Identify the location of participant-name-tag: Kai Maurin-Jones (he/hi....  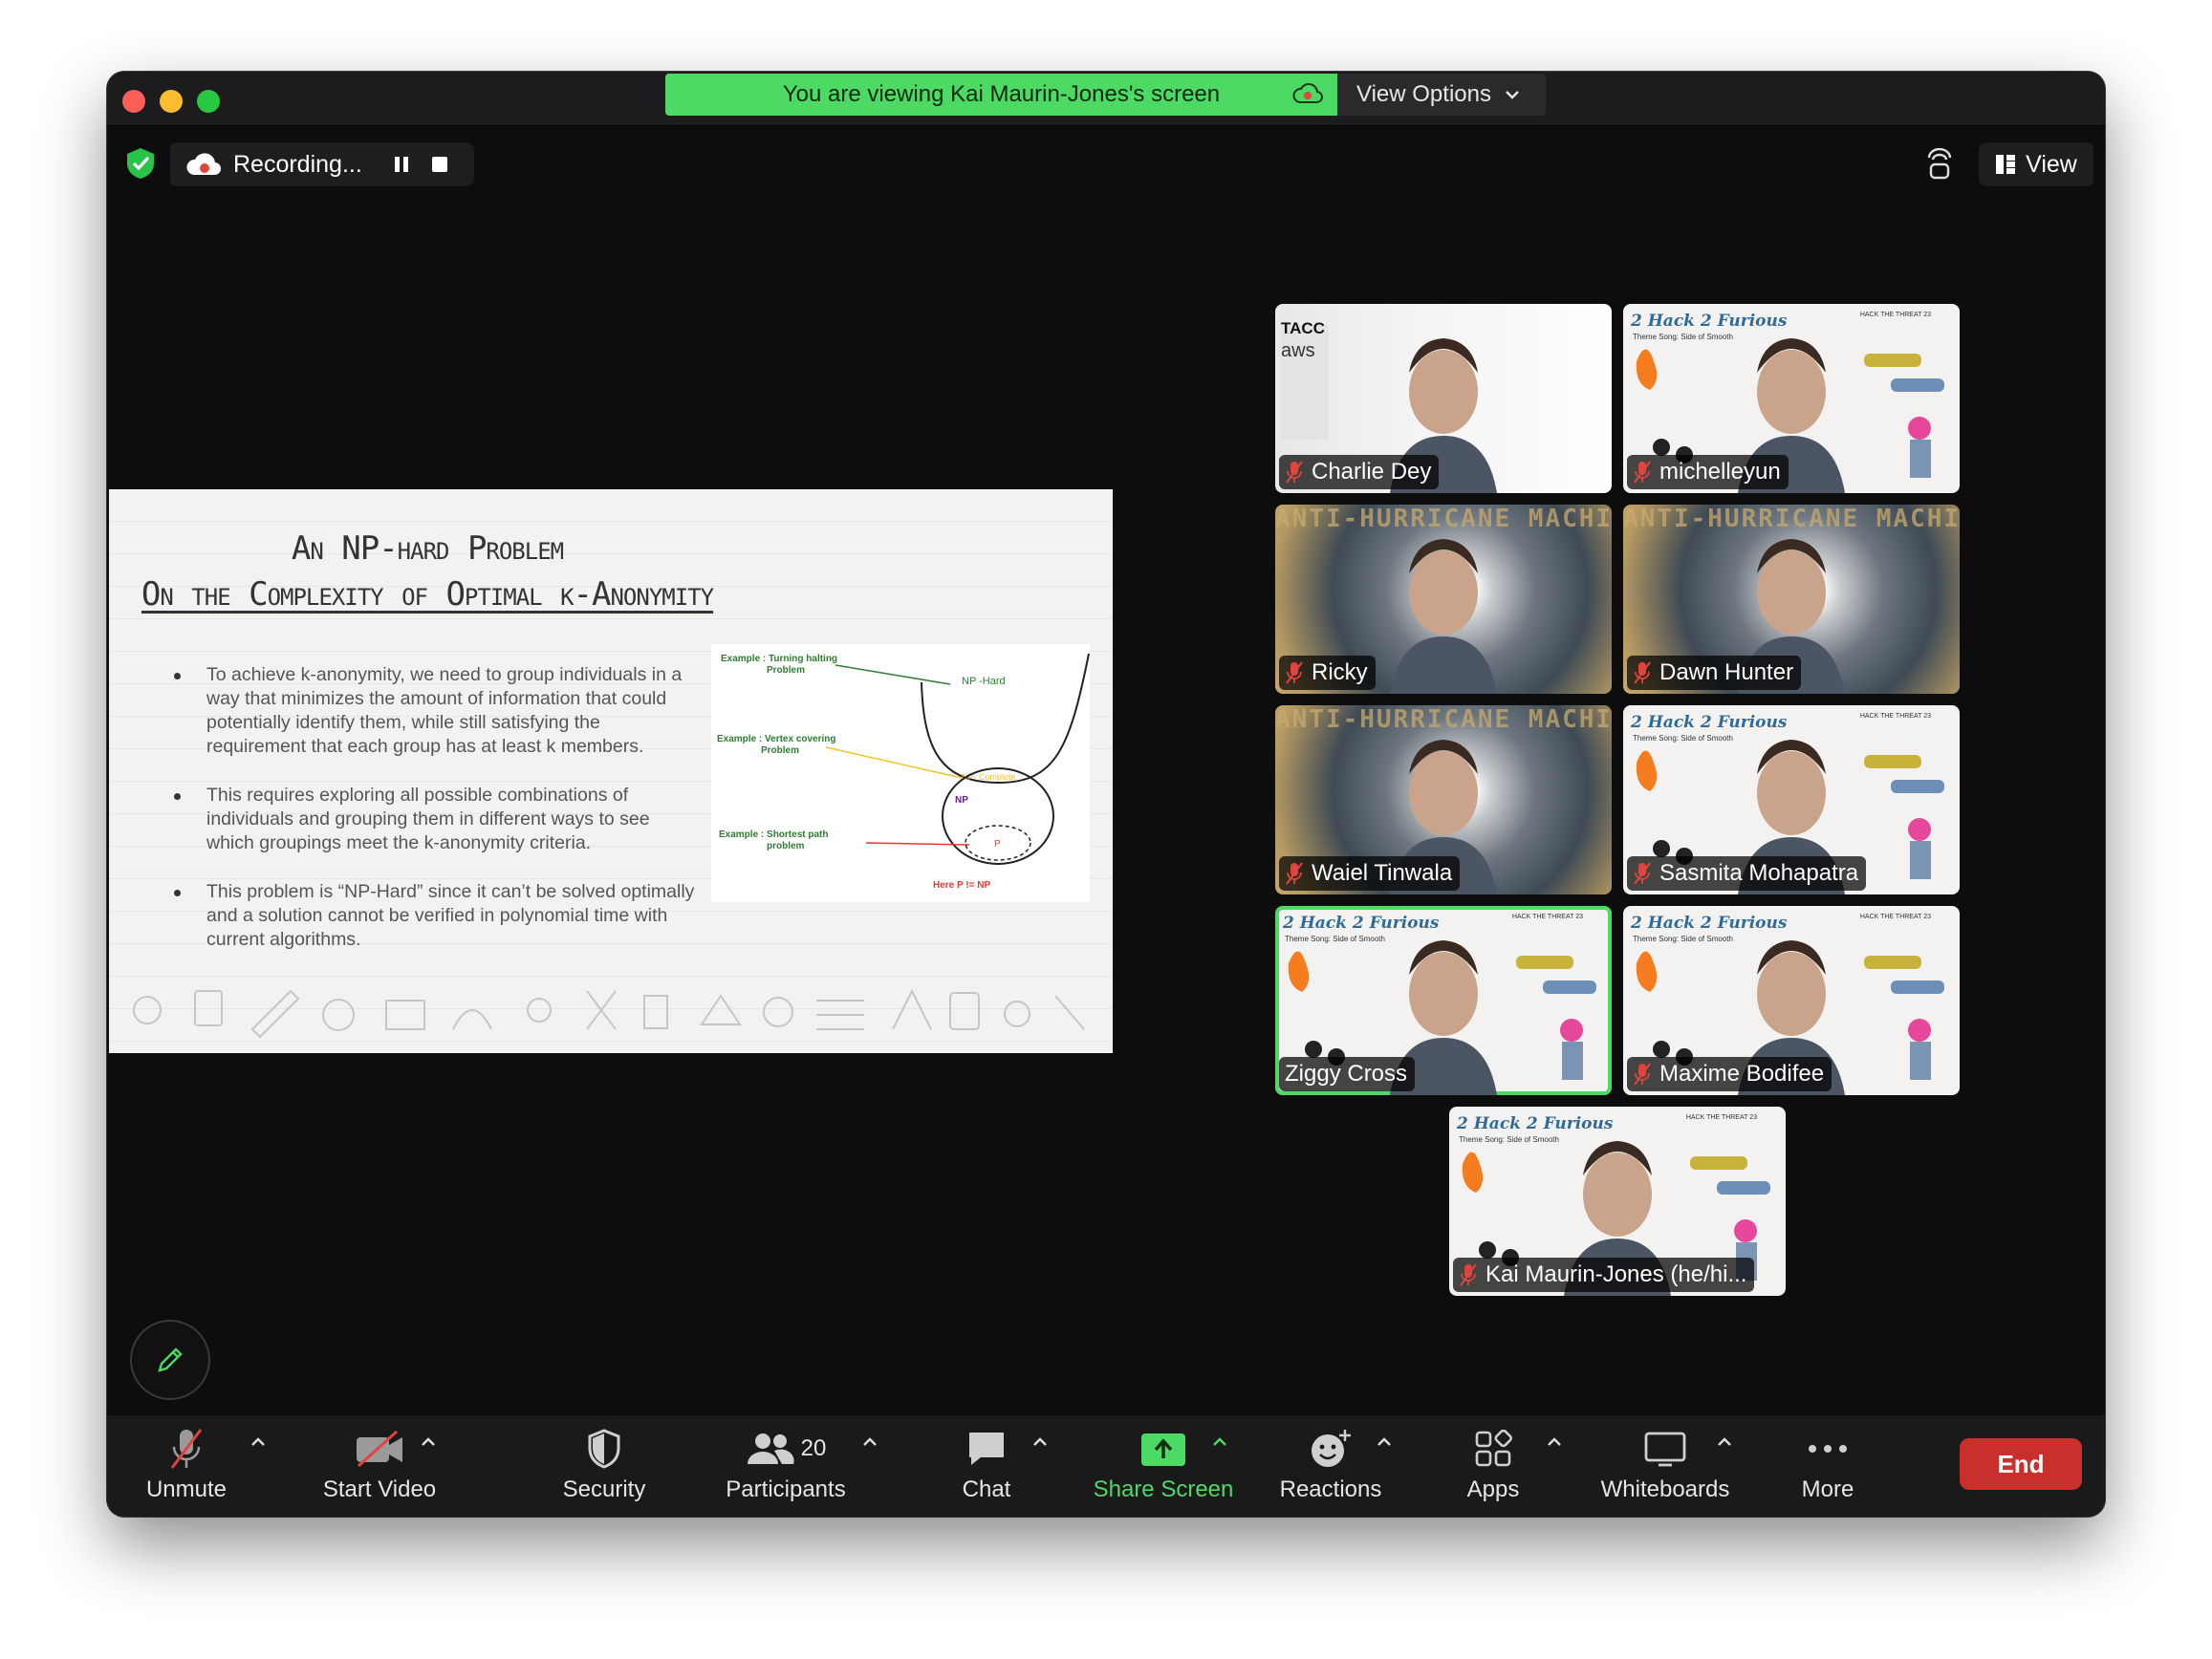
(1604, 1275).